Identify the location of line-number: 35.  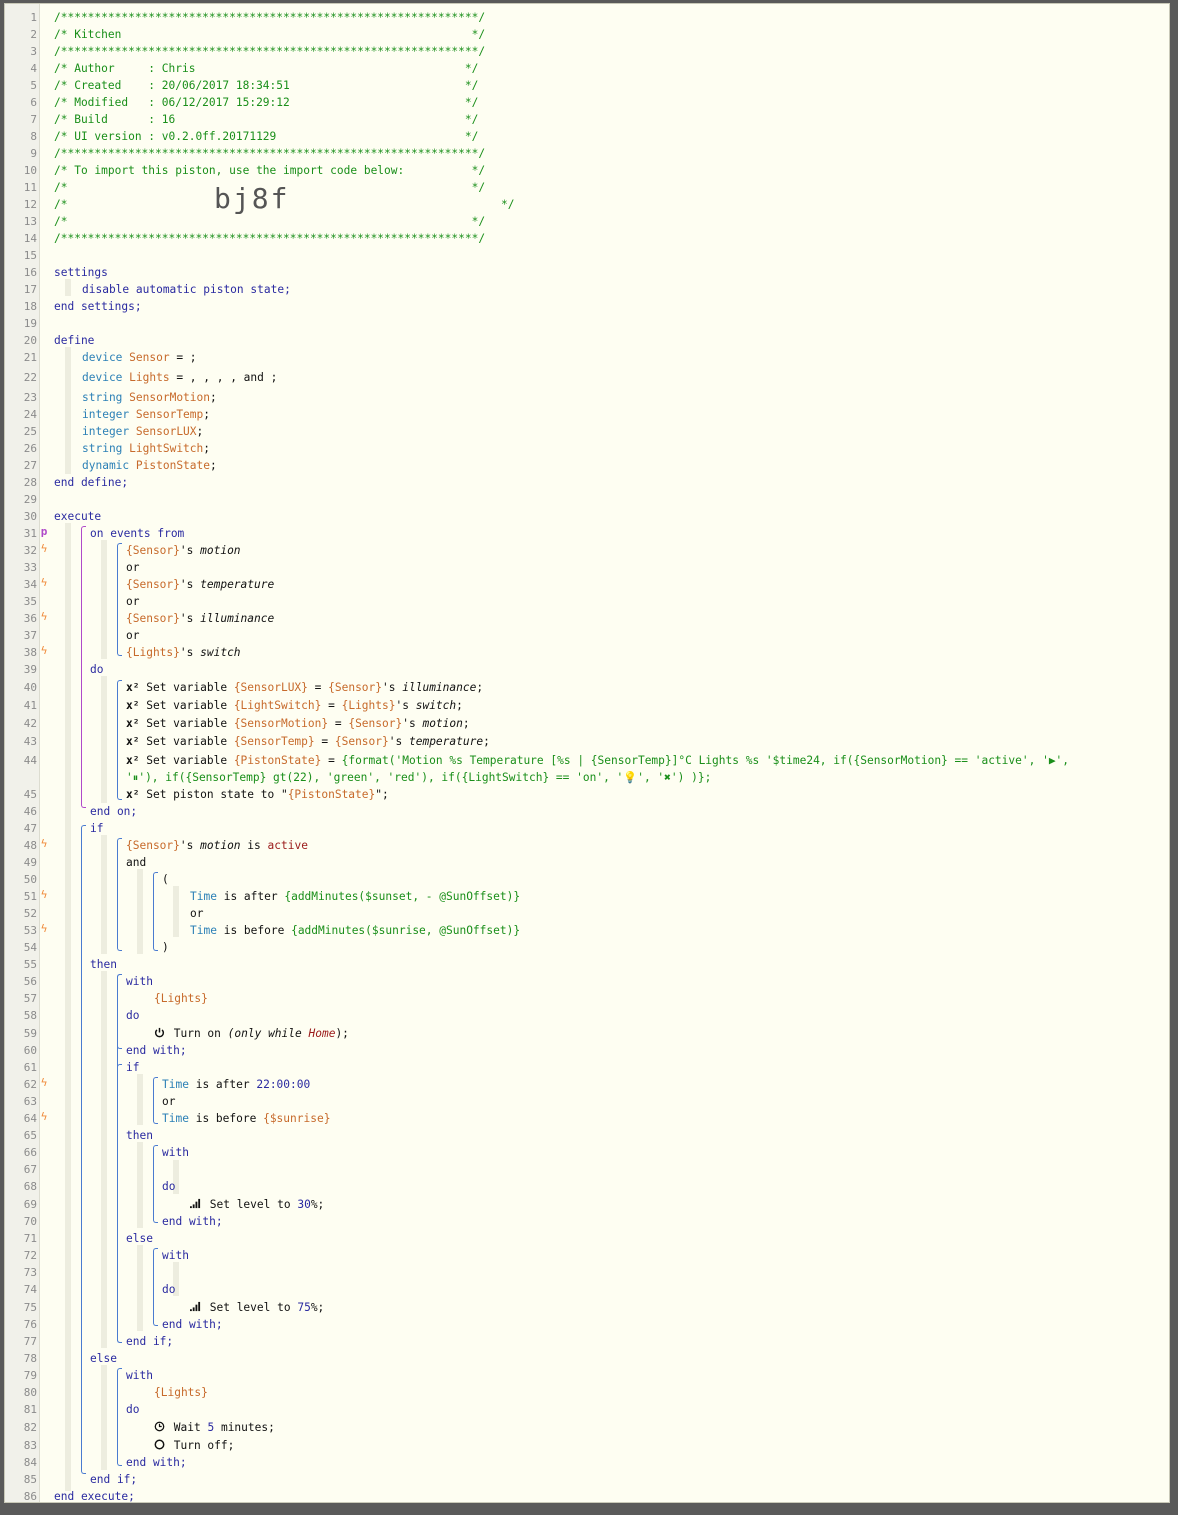
(30, 601).